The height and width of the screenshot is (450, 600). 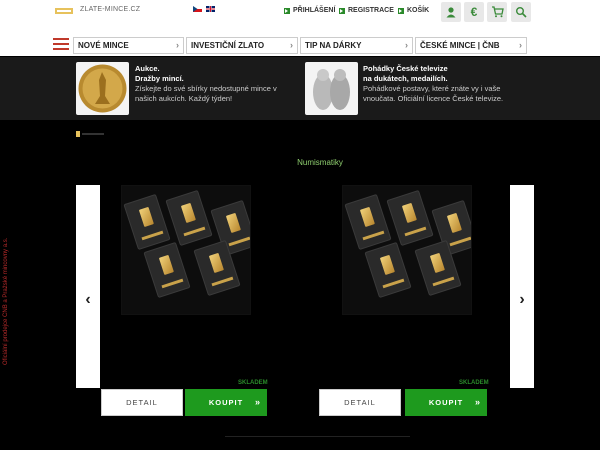 I want to click on cart-link: KOŠÍK, so click(x=413, y=10).